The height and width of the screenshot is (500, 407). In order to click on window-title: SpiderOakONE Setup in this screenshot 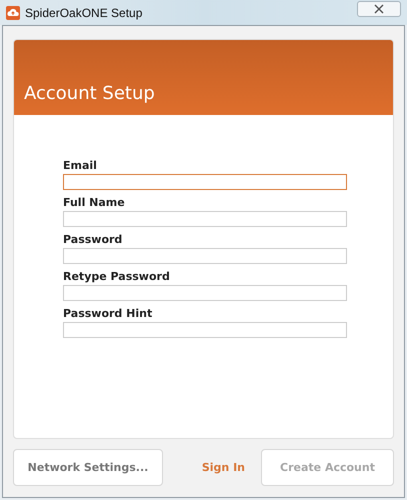, I will do `click(84, 13)`.